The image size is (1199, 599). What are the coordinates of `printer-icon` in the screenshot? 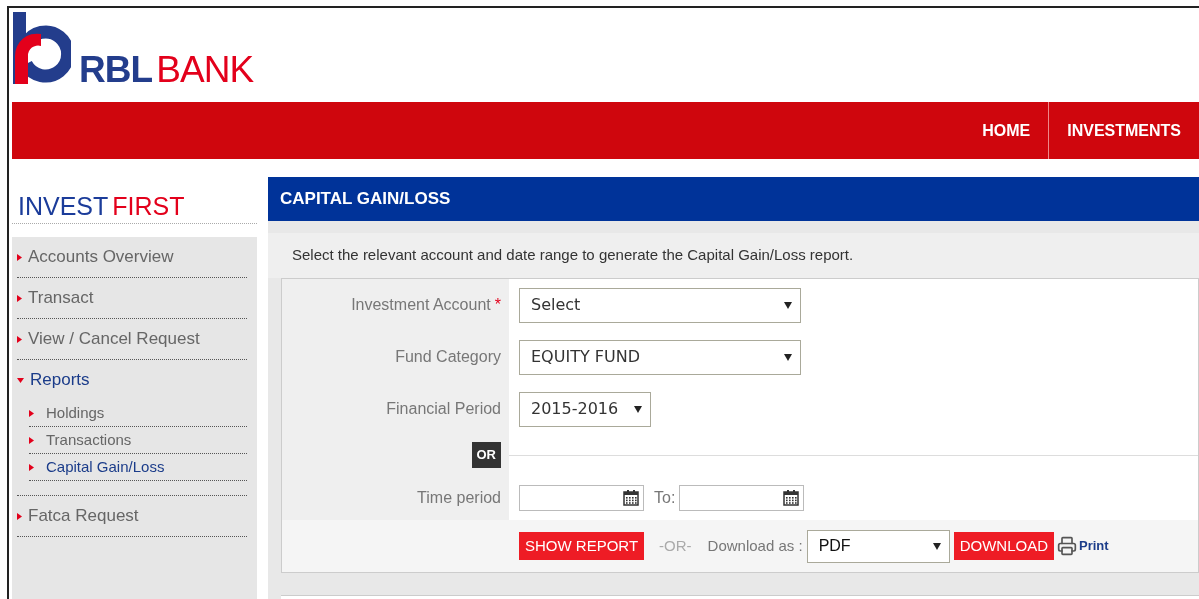 It's located at (1067, 546).